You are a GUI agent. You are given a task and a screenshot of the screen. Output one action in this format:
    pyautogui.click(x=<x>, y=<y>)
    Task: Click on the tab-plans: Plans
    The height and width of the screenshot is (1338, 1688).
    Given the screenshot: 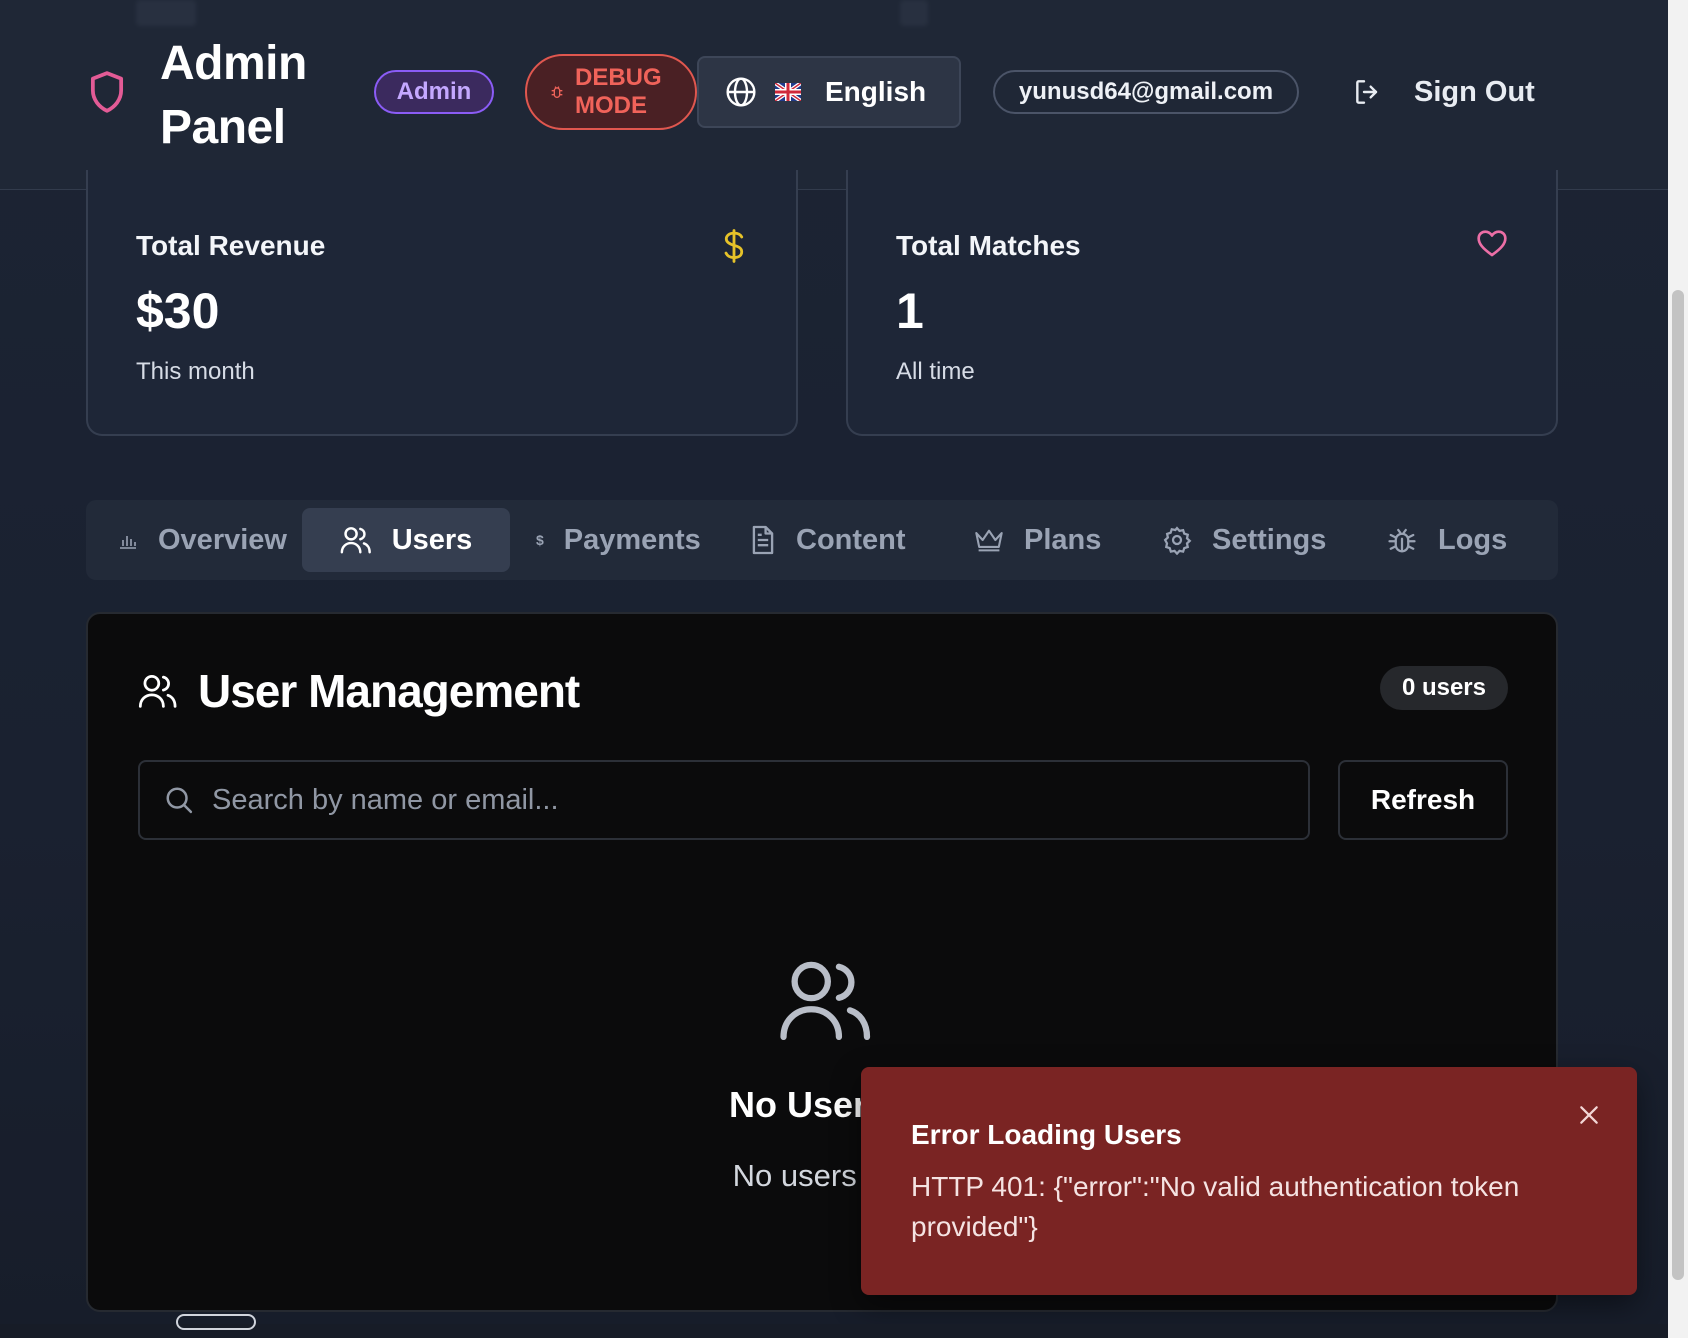 What is the action you would take?
    pyautogui.click(x=1037, y=540)
    